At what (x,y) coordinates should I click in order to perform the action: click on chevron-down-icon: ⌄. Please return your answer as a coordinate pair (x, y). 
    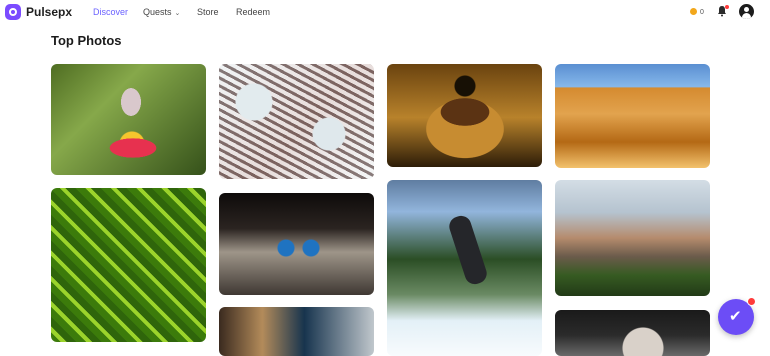
    Looking at the image, I should click on (177, 13).